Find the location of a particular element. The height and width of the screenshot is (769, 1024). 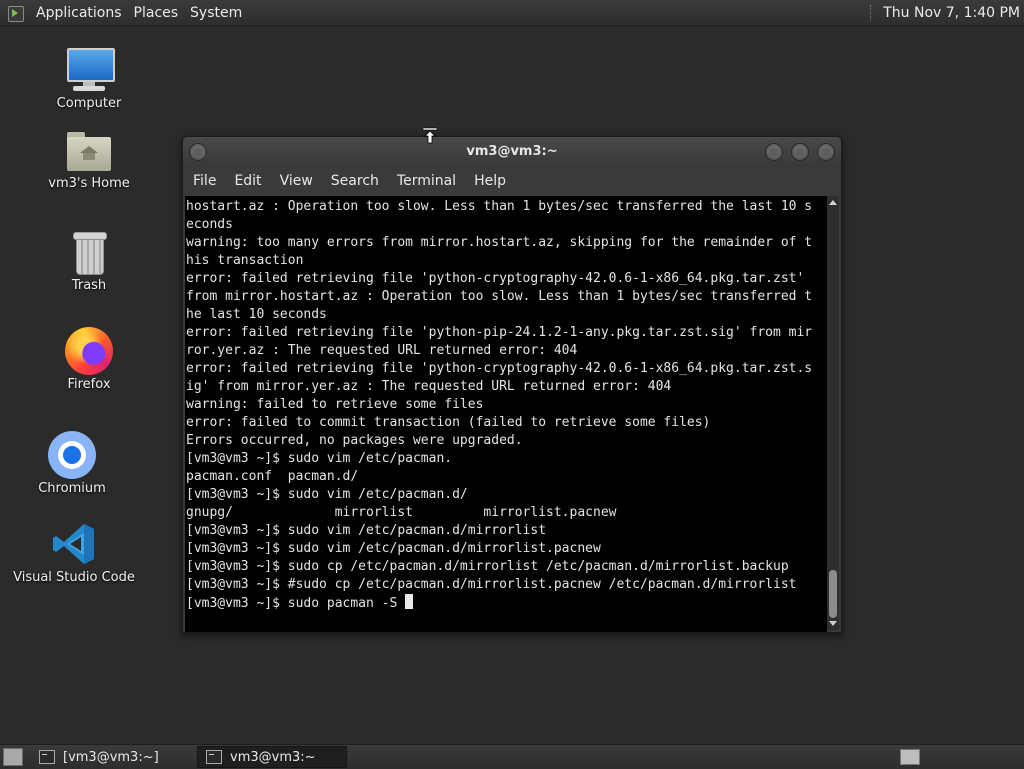

desktop-icon-trash: Trash is located at coordinates (89, 261).